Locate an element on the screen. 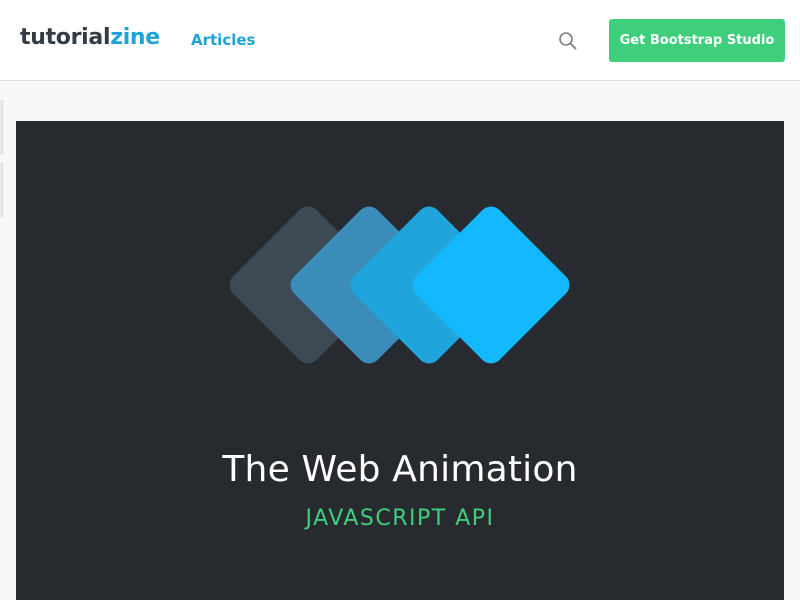  hero-title: The Web Animation is located at coordinates (400, 469).